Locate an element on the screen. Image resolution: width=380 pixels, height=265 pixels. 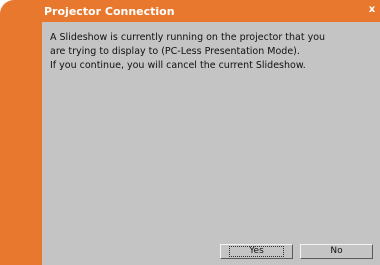
dialog-title: Projector Connection is located at coordinates (109, 11).